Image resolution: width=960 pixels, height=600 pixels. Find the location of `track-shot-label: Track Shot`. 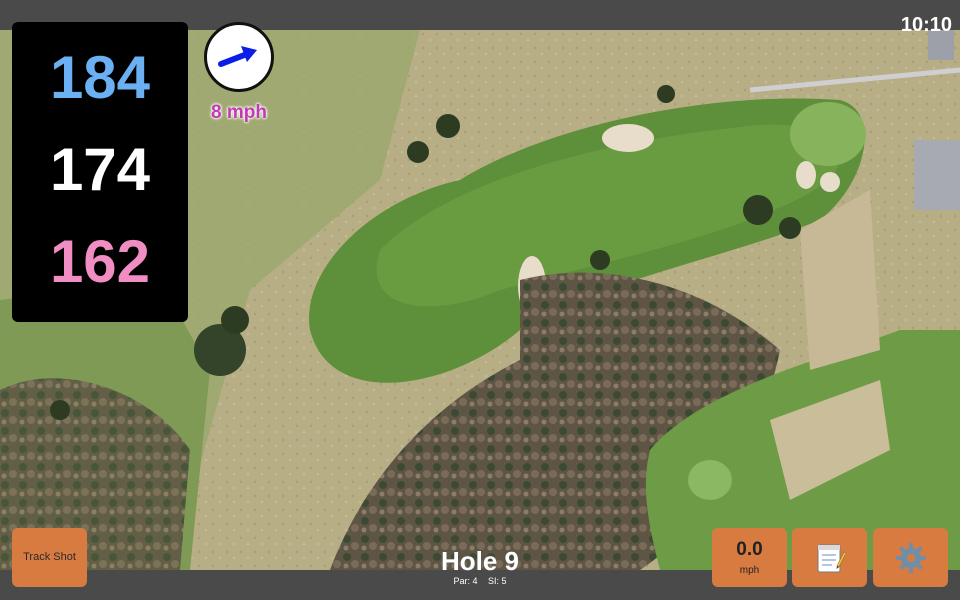

track-shot-label: Track Shot is located at coordinates (49, 556).